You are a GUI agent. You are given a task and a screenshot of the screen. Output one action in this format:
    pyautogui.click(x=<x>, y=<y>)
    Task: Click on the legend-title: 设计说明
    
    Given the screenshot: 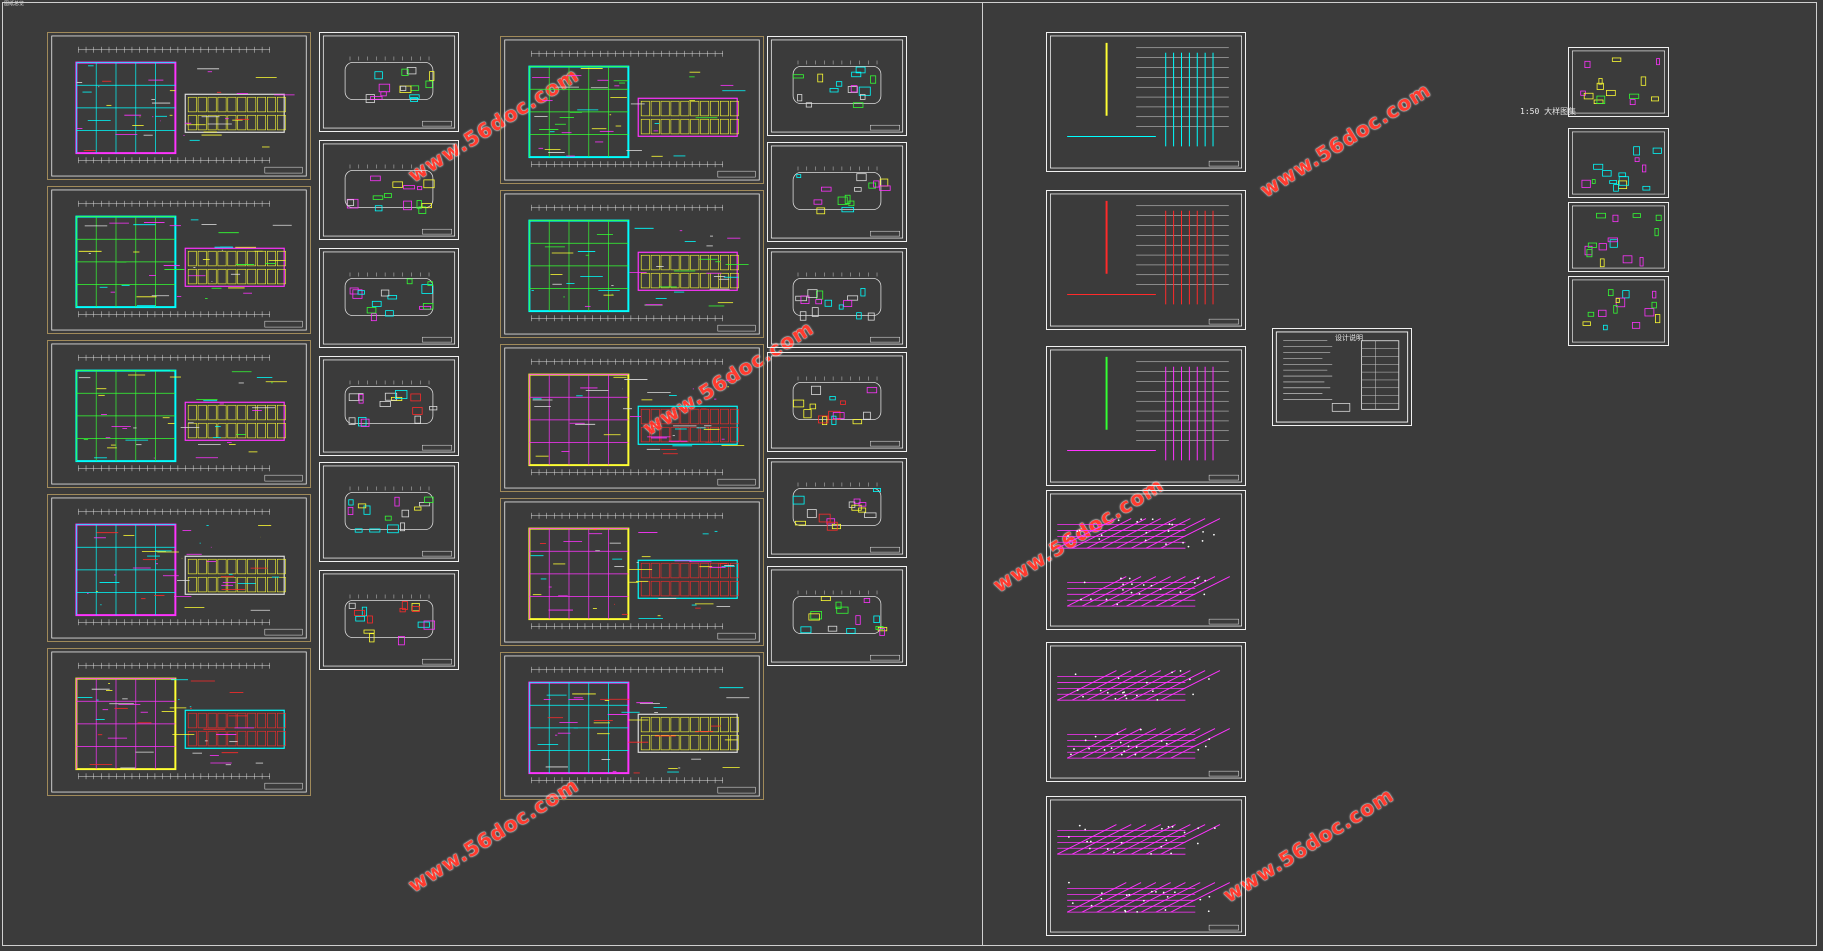 What is the action you would take?
    pyautogui.click(x=1349, y=338)
    